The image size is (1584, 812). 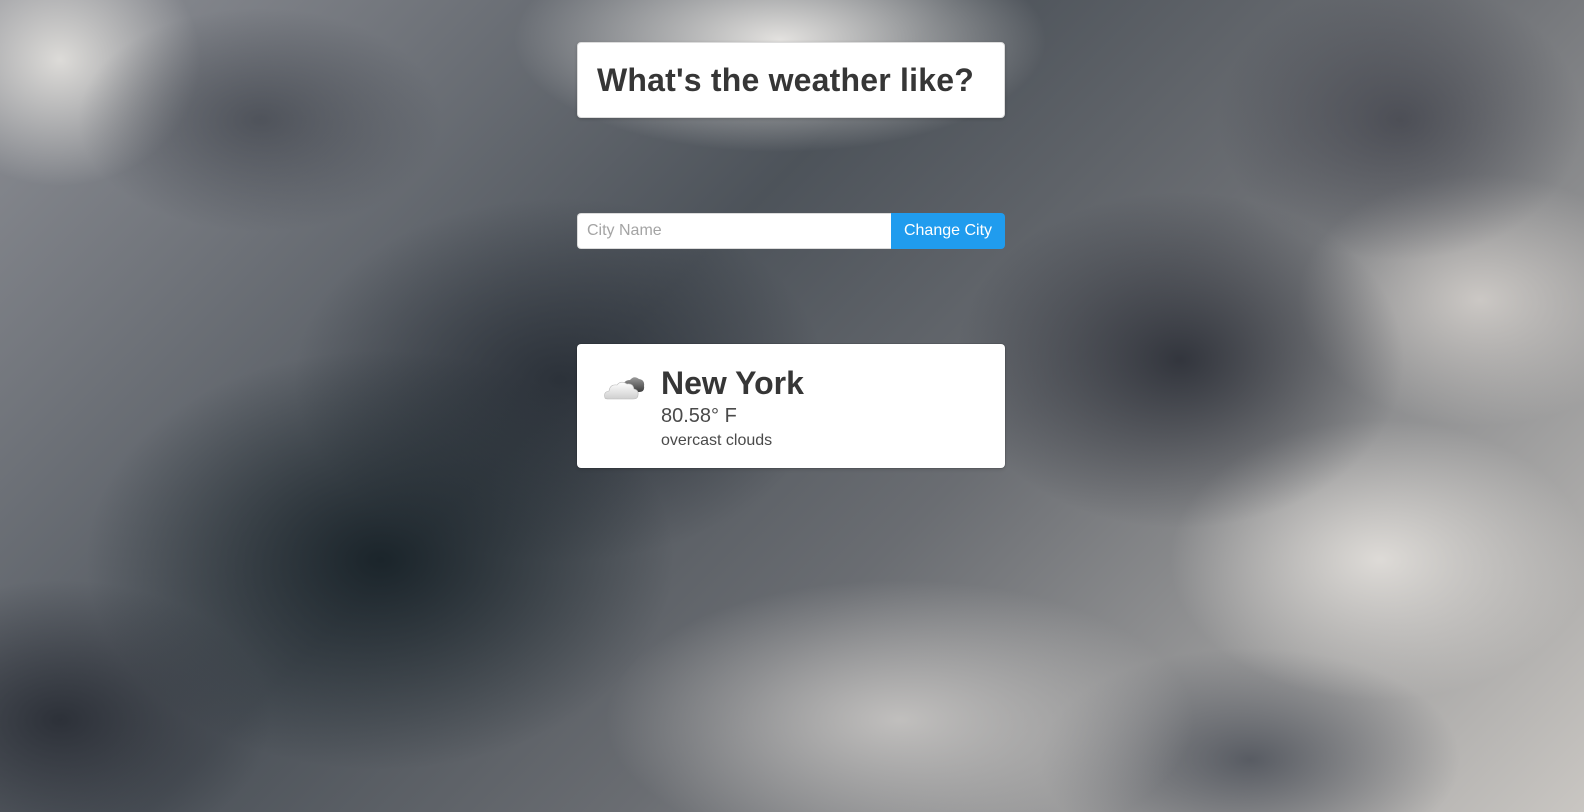 I want to click on page-title: What's the weather like?, so click(x=785, y=79).